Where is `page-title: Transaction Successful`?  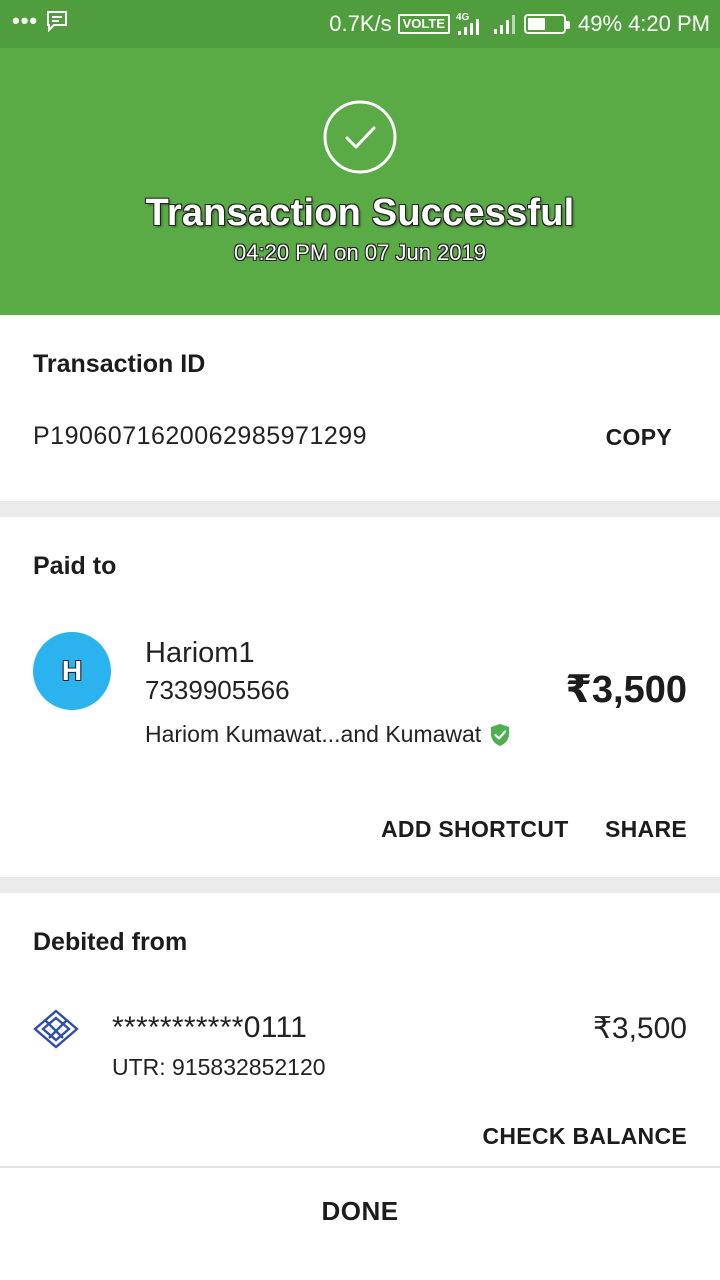 page-title: Transaction Successful is located at coordinates (360, 213).